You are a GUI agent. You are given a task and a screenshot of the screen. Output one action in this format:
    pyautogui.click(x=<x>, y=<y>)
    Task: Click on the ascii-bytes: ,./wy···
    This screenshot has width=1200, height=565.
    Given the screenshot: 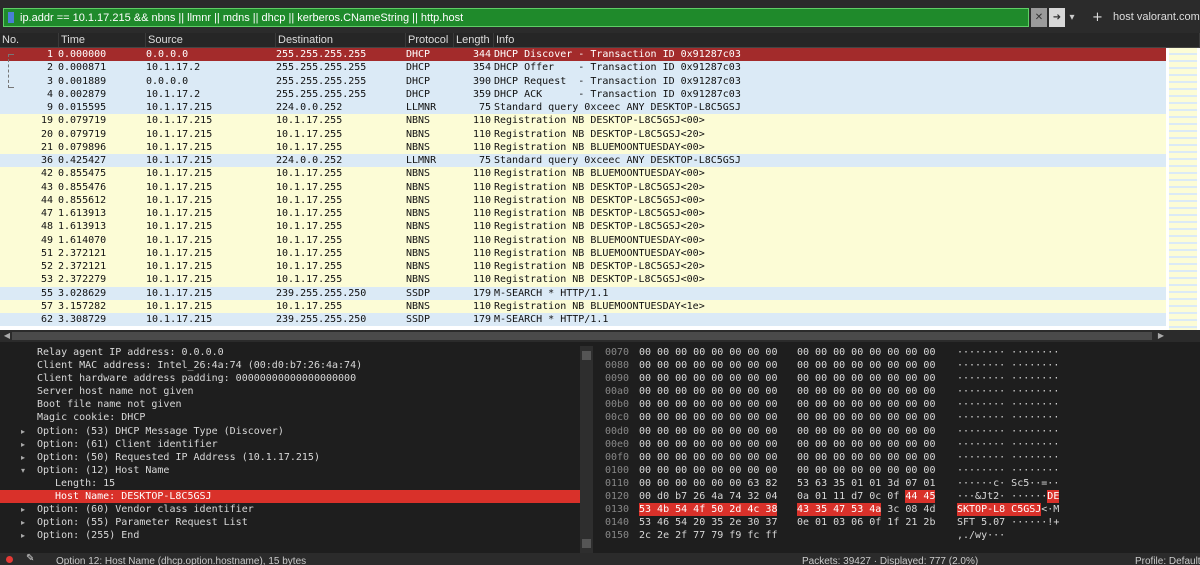 What is the action you would take?
    pyautogui.click(x=981, y=535)
    